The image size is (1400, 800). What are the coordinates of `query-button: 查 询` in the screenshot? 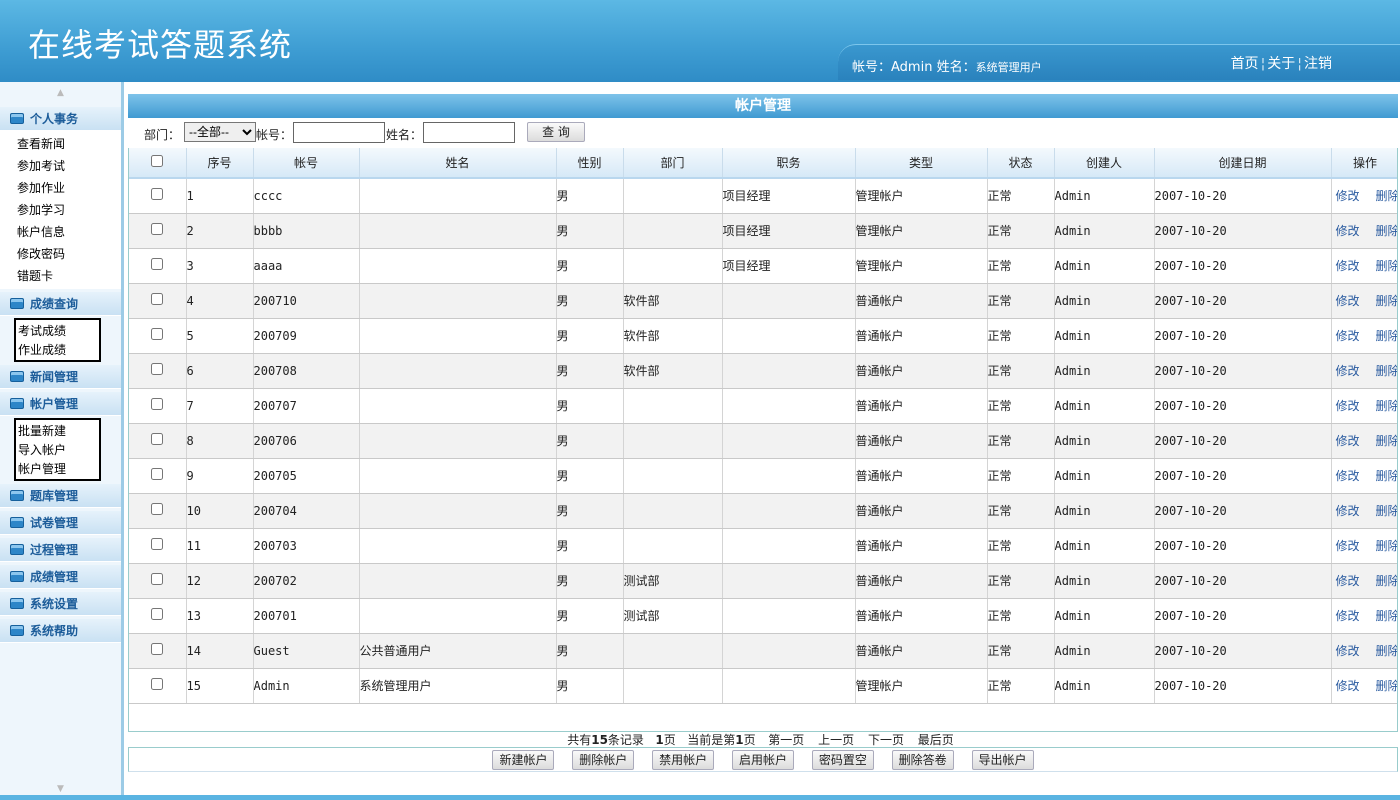 It's located at (556, 132).